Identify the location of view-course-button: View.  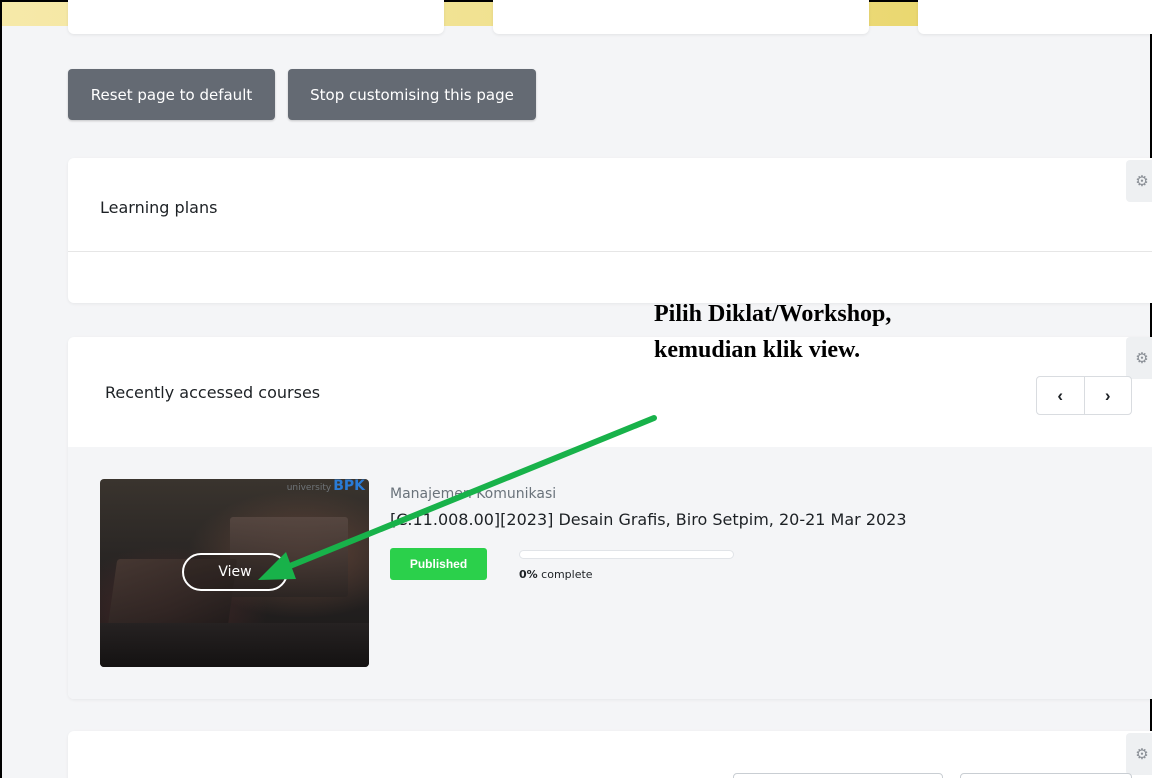
(235, 572).